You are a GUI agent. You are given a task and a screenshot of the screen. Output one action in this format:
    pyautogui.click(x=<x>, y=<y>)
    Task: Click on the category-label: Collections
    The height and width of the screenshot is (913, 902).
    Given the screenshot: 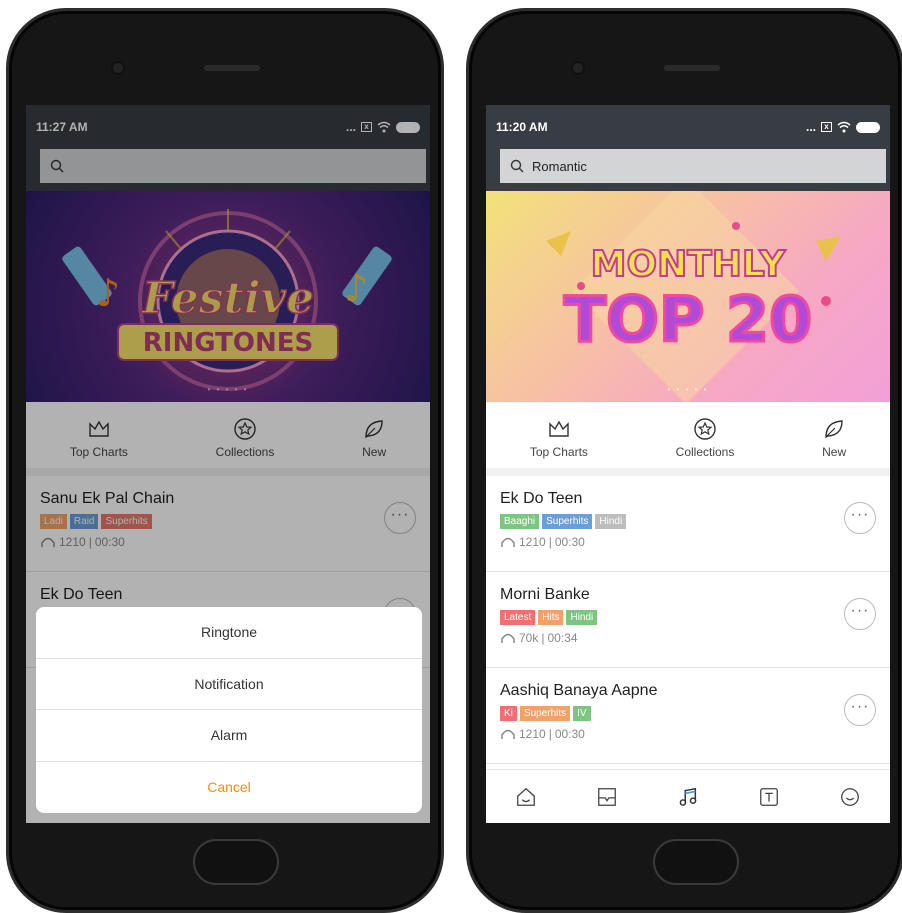 What is the action you would take?
    pyautogui.click(x=705, y=452)
    